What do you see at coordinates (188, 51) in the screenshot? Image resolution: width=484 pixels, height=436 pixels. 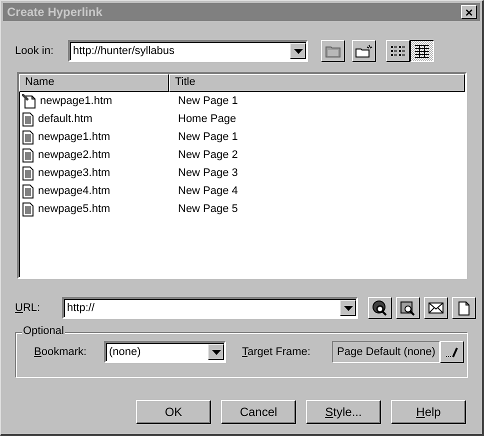 I see `look-in-dropdown: http://hunter/syllabus` at bounding box center [188, 51].